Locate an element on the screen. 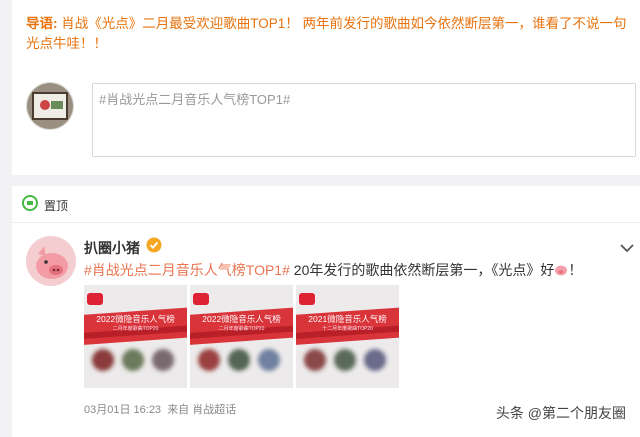  post-image-2: 2022微隐音乐人气榜 二月年度歌曲TOP20 is located at coordinates (241, 336).